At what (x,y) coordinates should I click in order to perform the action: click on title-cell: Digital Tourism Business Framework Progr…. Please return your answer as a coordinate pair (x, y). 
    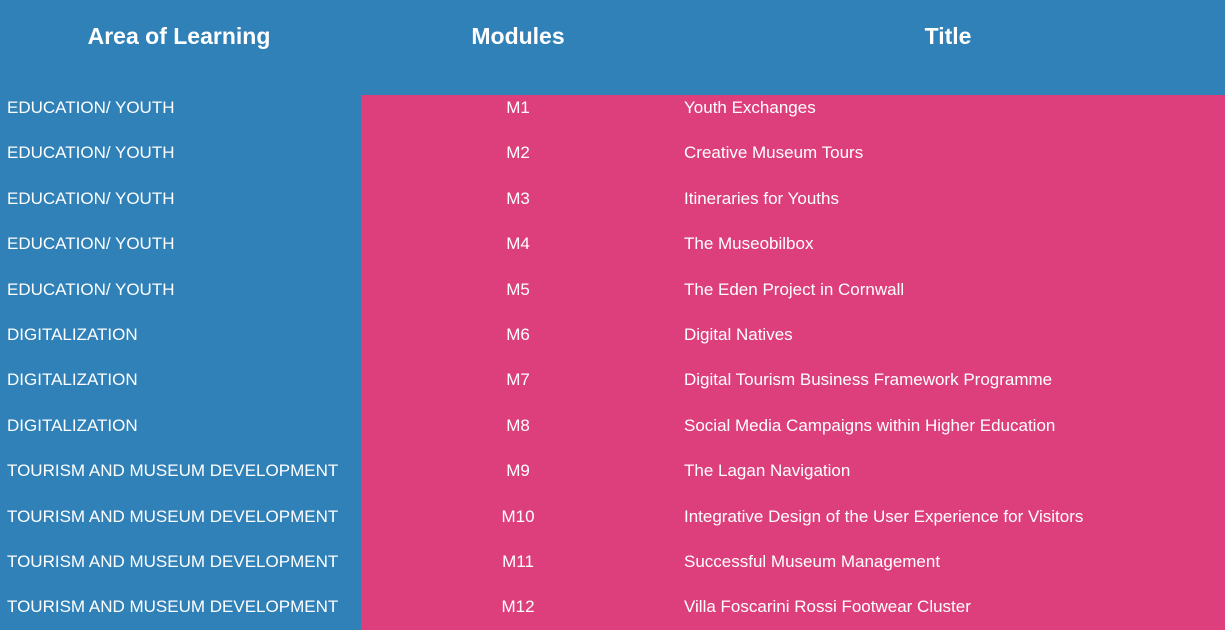
    Looking at the image, I should click on (868, 380).